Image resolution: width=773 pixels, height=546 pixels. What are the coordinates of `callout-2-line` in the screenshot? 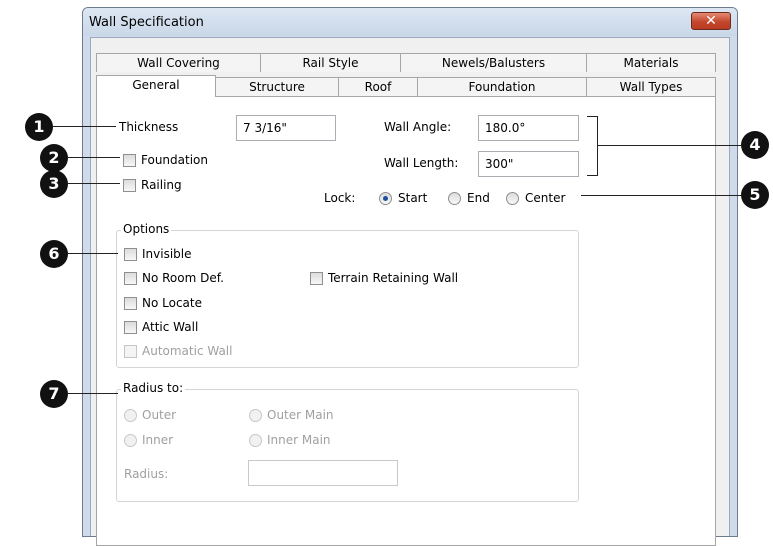 It's located at (94, 157).